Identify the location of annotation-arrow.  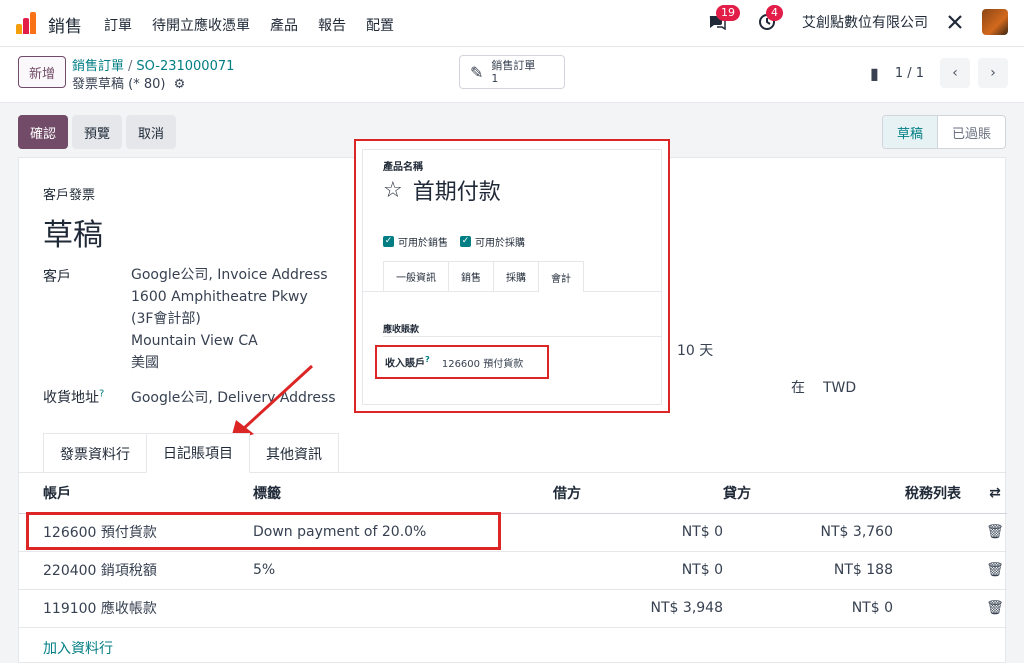
(272, 403).